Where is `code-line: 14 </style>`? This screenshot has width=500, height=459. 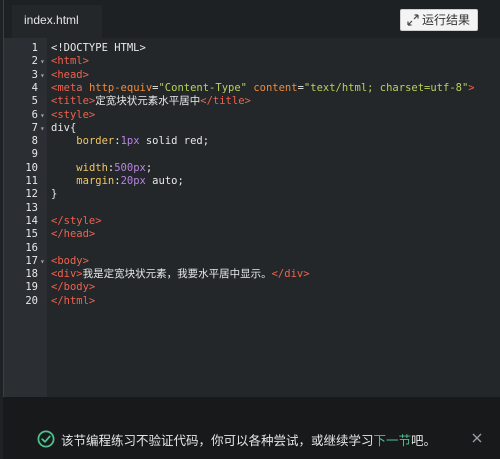 code-line: 14 </style> is located at coordinates (252, 221).